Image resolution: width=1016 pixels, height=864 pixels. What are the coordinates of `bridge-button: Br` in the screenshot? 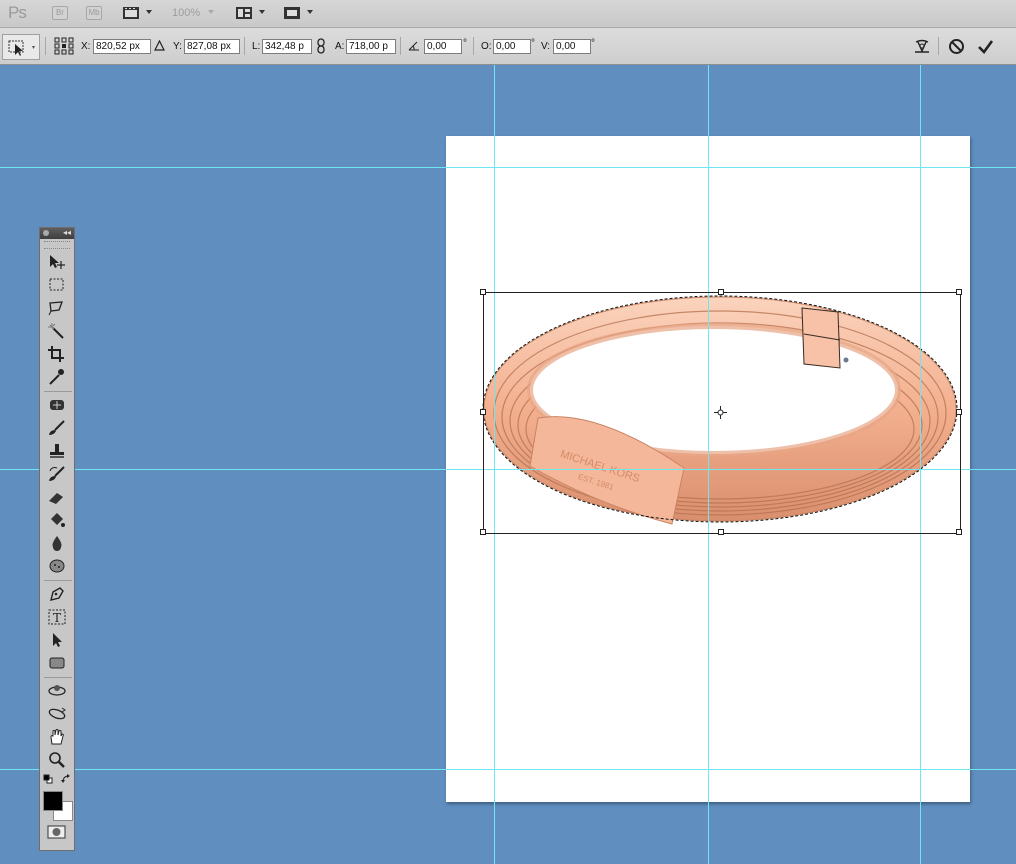 It's located at (60, 13).